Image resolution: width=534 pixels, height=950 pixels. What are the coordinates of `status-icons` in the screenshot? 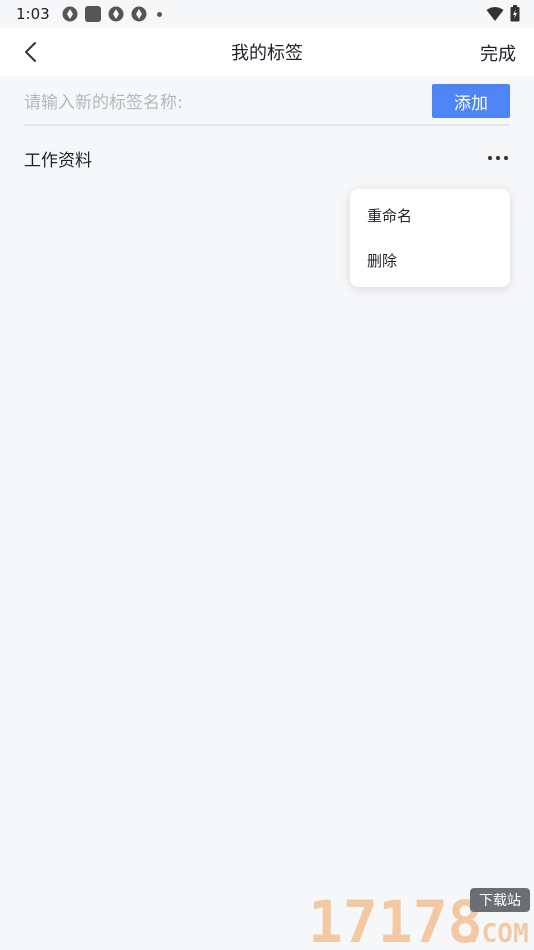 It's located at (112, 14).